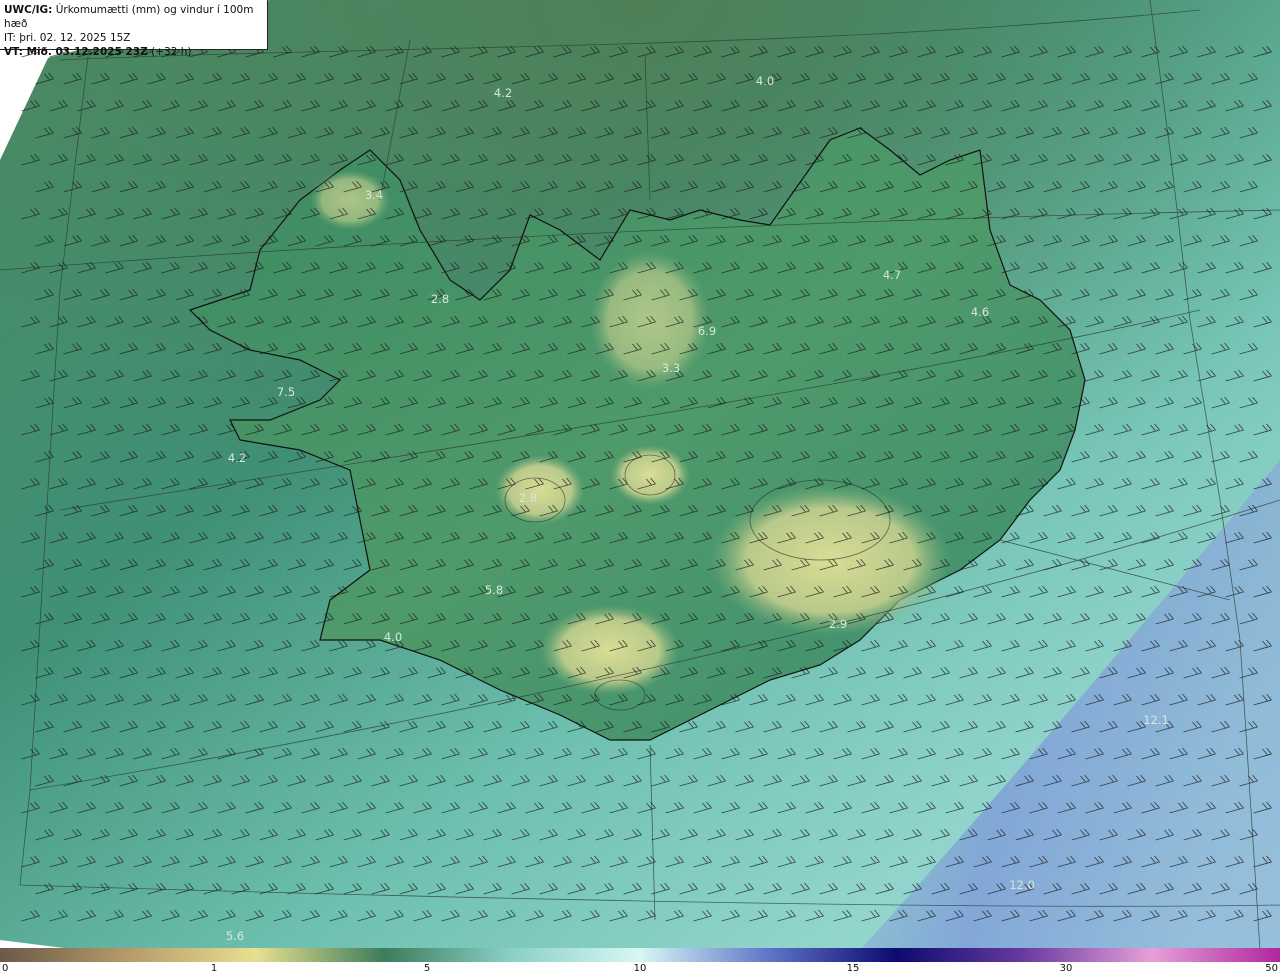 Image resolution: width=1280 pixels, height=978 pixels. I want to click on colorbar-ticks: 0 1 5 10 15 30 50, so click(640, 970).